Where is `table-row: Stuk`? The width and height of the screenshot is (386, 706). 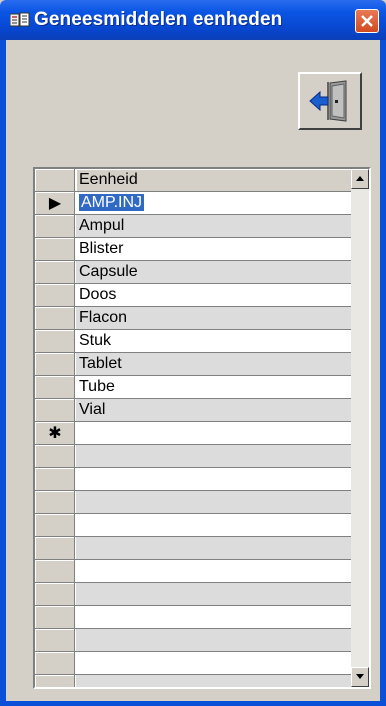 table-row: Stuk is located at coordinates (193, 341).